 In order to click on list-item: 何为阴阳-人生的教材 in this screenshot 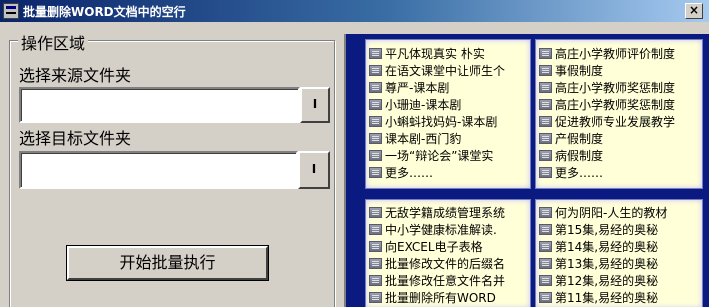, I will do `click(620, 212)`.